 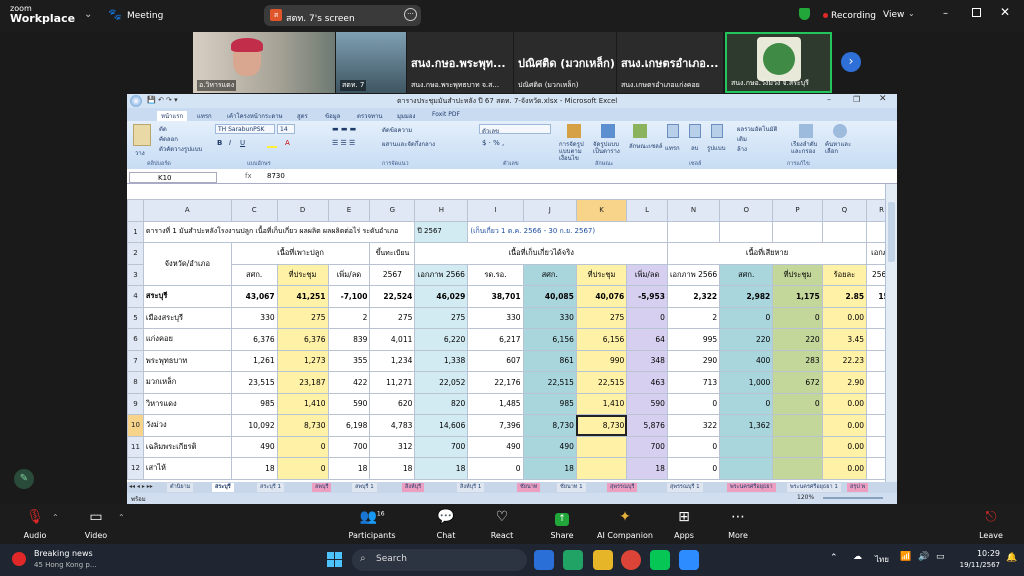 What do you see at coordinates (834, 558) in the screenshot?
I see `tray-chevron-icon: ⌃` at bounding box center [834, 558].